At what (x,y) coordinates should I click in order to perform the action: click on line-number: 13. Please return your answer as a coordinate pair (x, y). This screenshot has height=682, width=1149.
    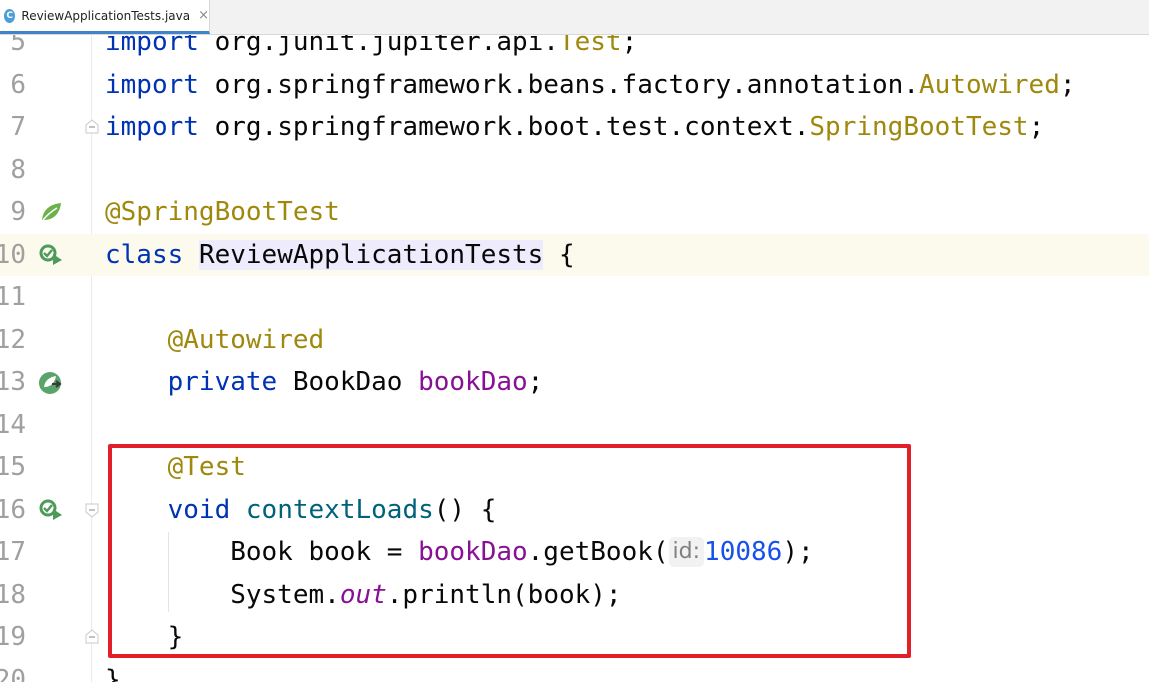
    Looking at the image, I should click on (13, 382).